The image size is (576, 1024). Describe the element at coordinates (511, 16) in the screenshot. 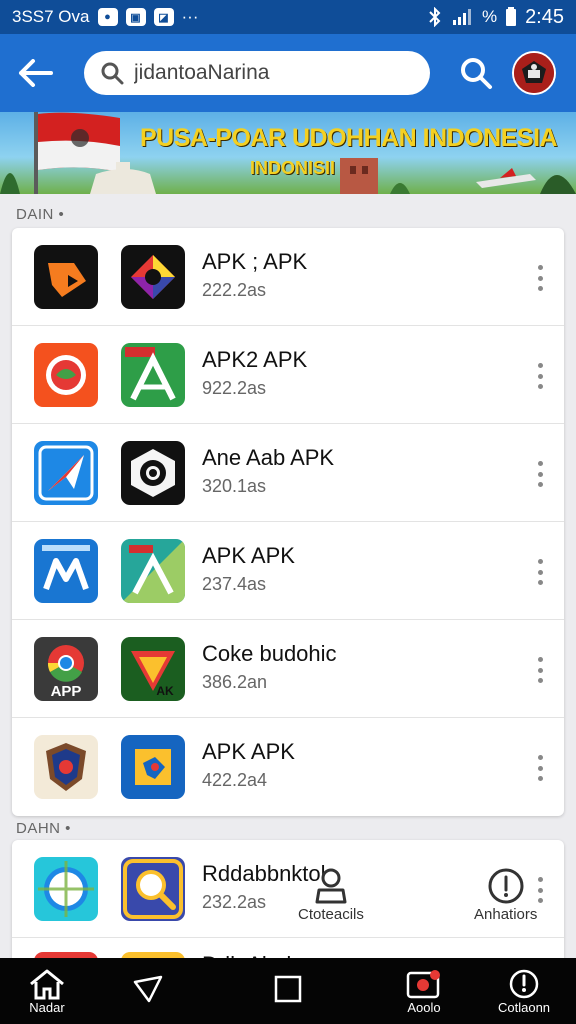

I see `battery-icon` at that location.